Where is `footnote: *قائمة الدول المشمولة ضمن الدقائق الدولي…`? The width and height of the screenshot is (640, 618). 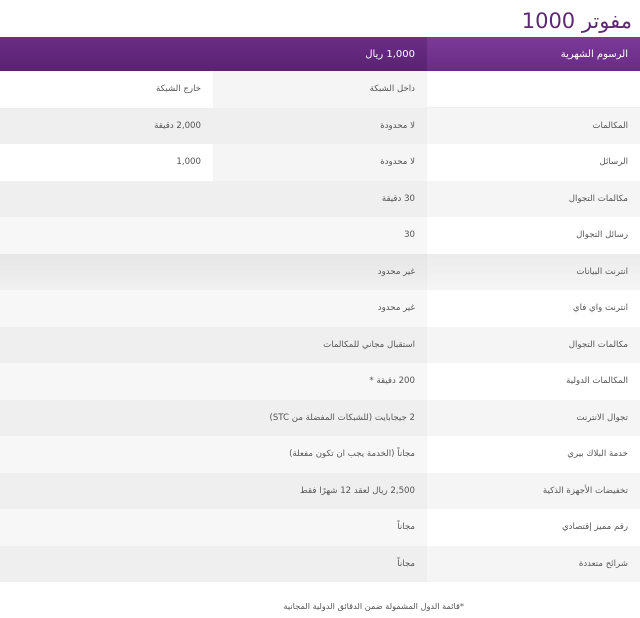 footnote: *قائمة الدول المشمولة ضمن الدقائق الدولي… is located at coordinates (373, 606).